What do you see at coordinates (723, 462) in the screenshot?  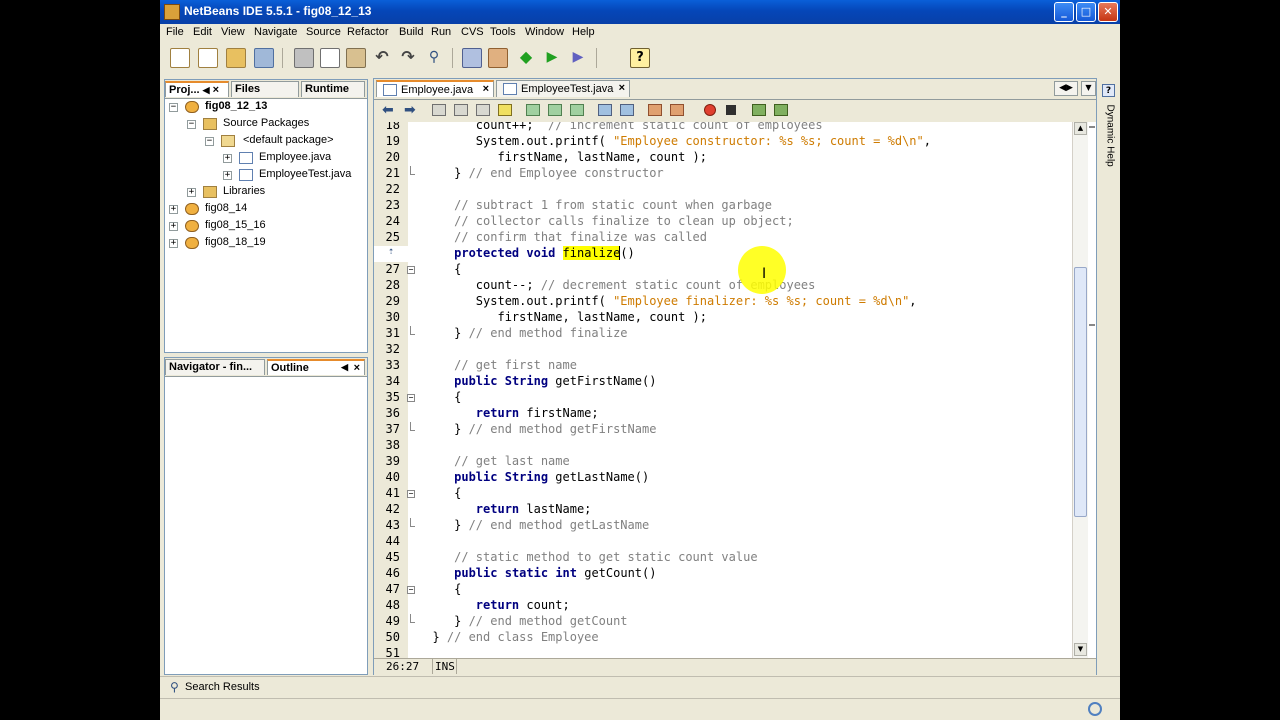 I see `code-line: 39 // get last name` at bounding box center [723, 462].